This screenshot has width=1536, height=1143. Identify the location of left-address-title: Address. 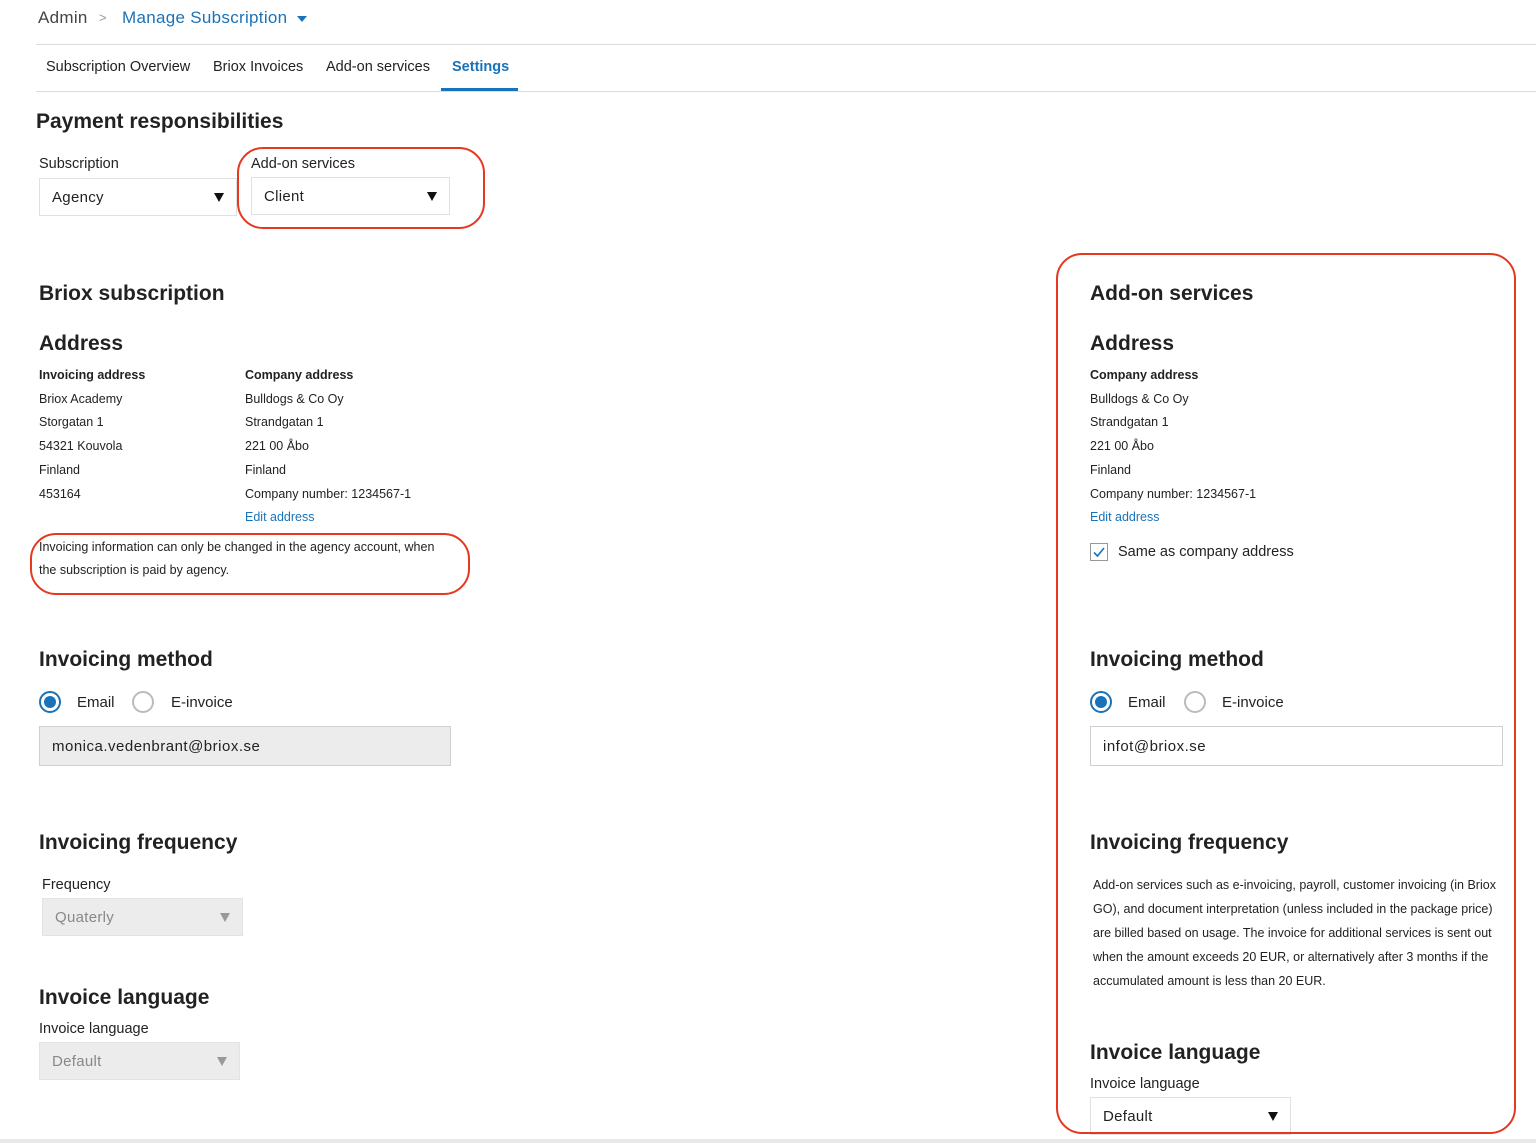
(81, 343).